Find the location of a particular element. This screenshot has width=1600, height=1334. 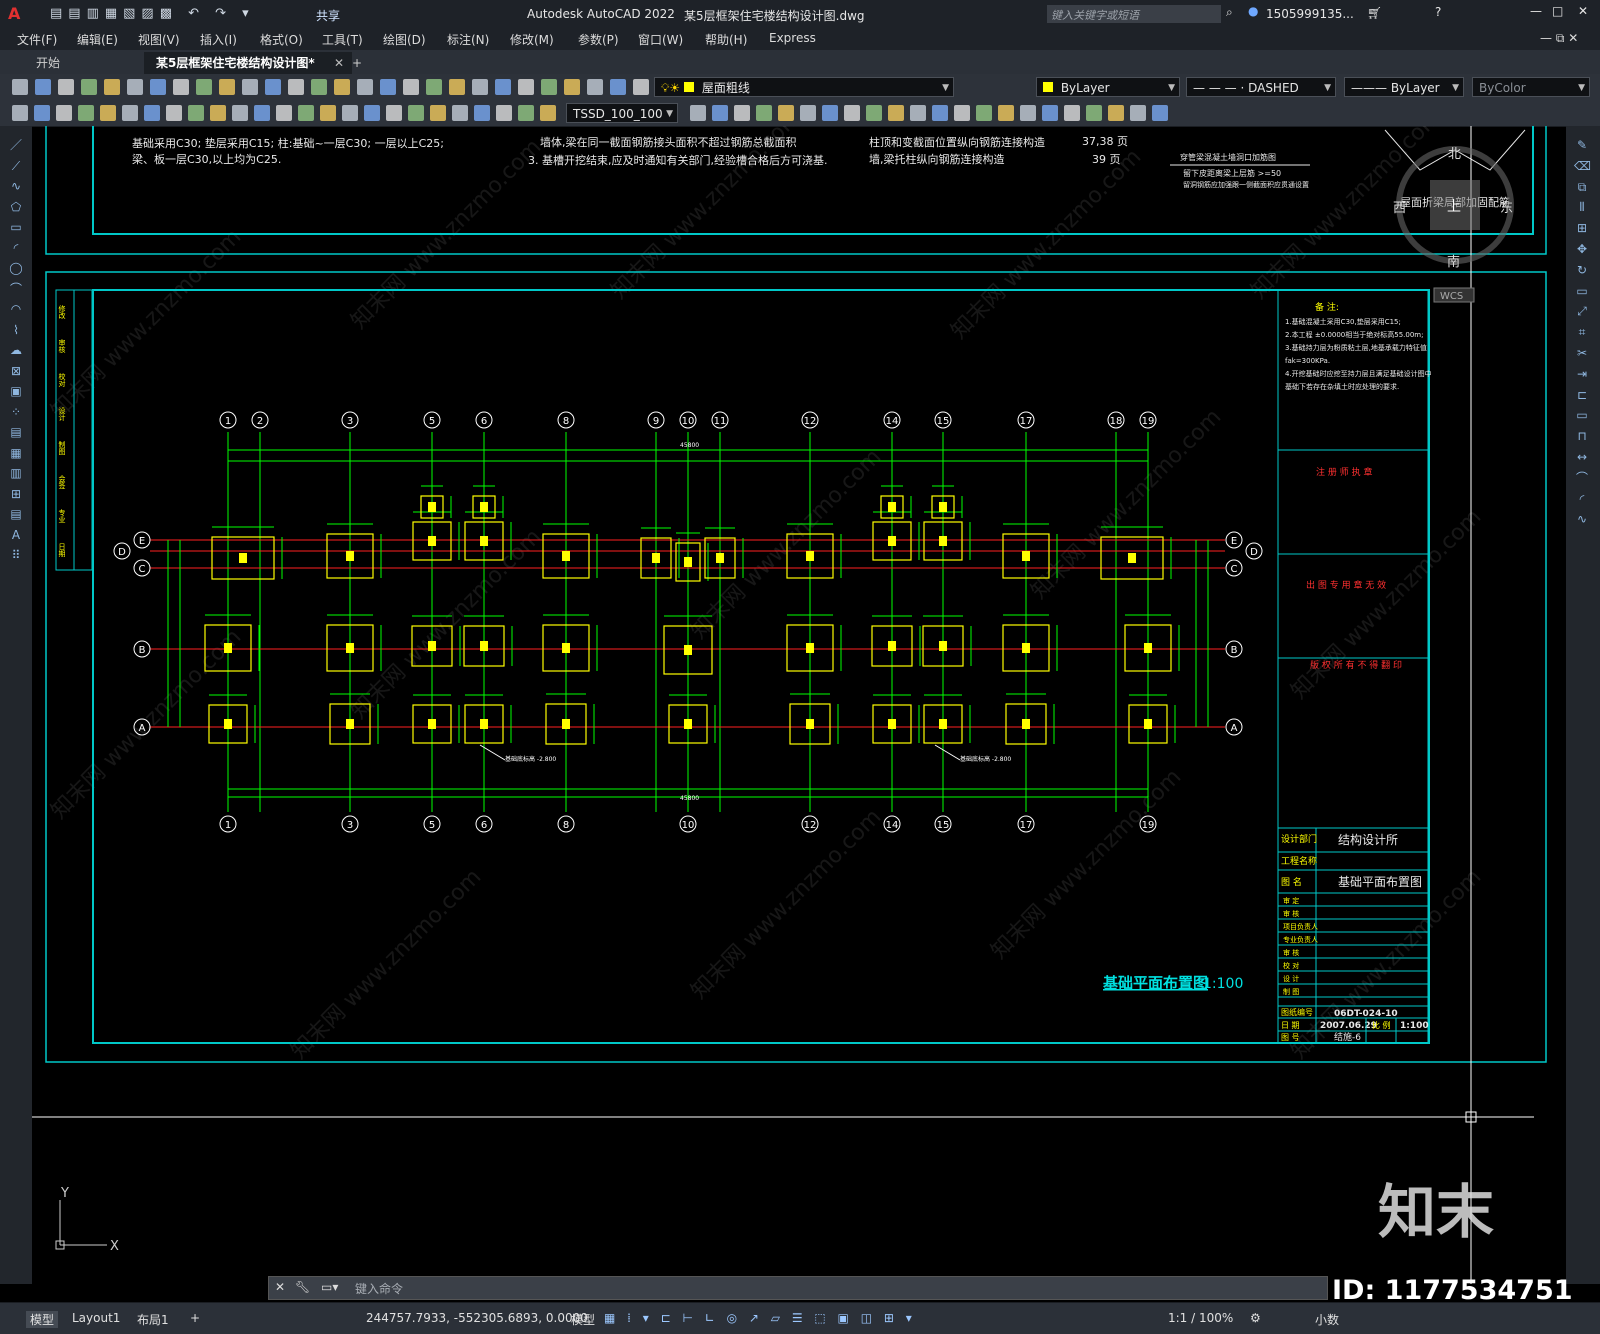

viewcube-south: 南 is located at coordinates (1453, 262).